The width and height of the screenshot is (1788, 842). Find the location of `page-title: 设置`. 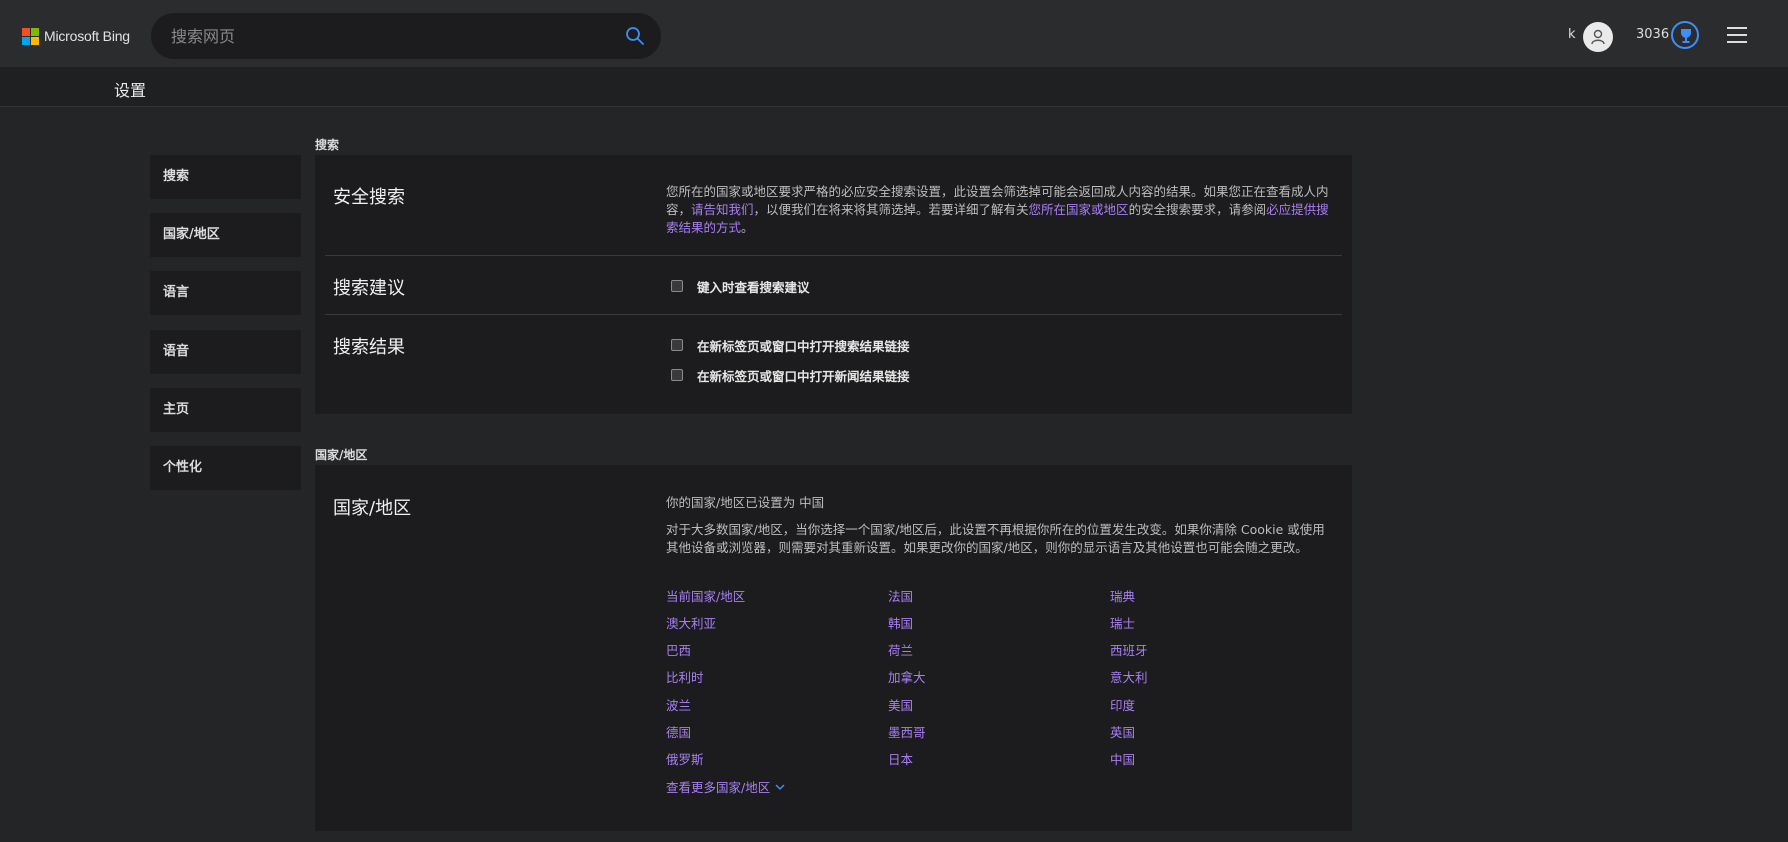

page-title: 设置 is located at coordinates (130, 90).